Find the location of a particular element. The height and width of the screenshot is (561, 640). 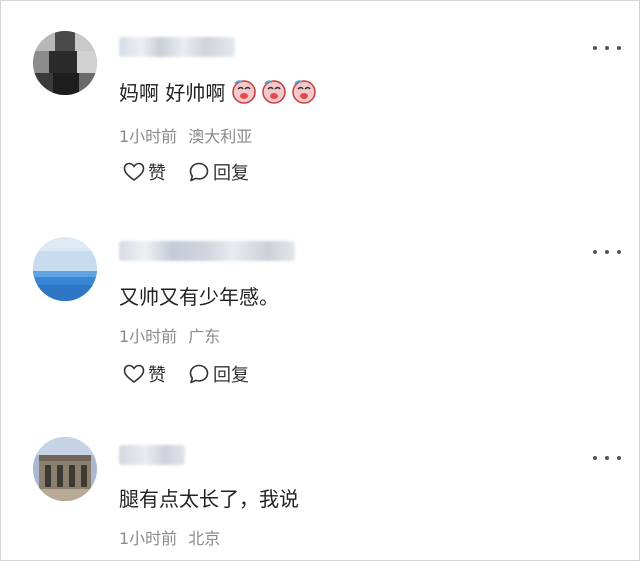

comment-text: 妈啊 好帅啊 is located at coordinates (218, 91).